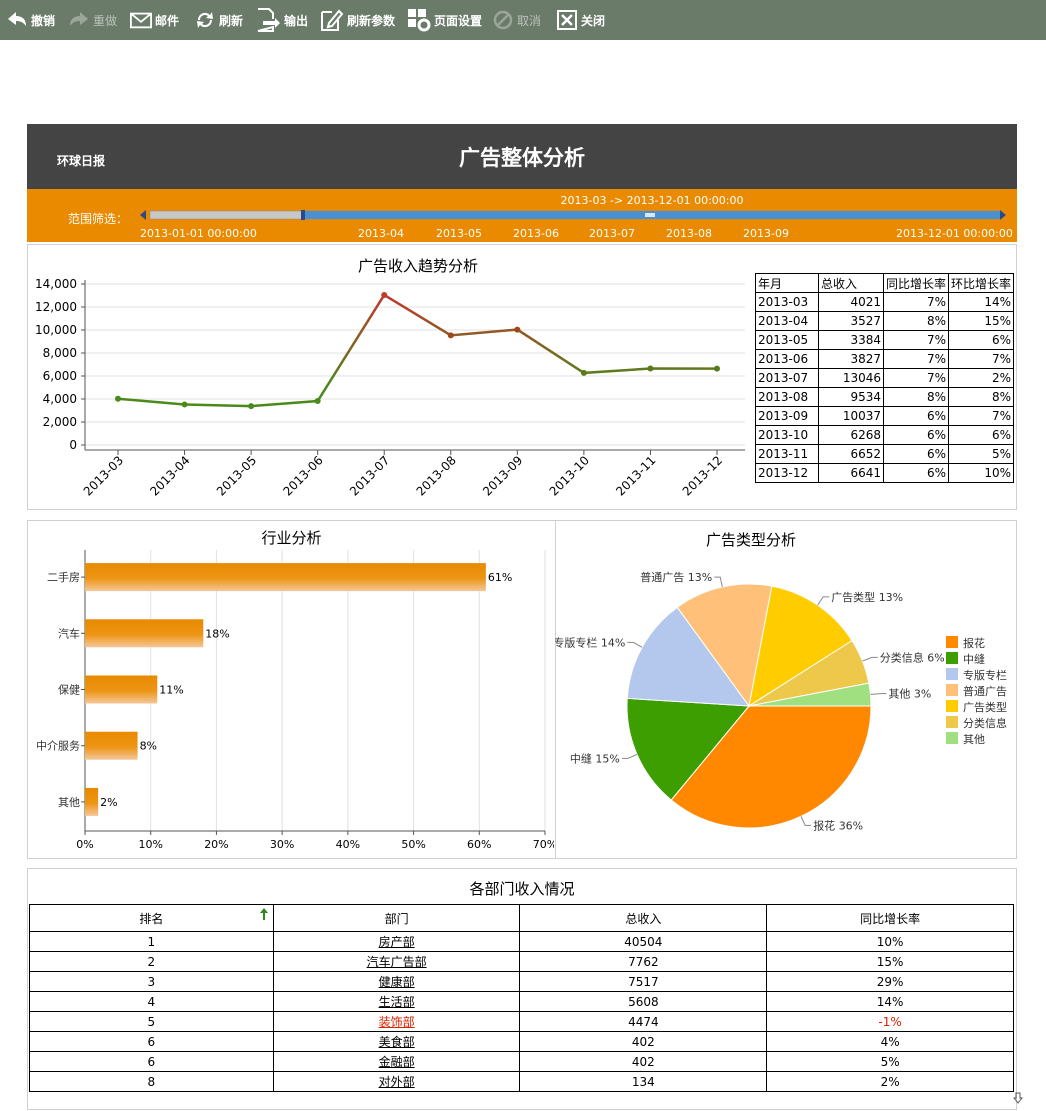 The width and height of the screenshot is (1046, 1111). Describe the element at coordinates (891, 597) in the screenshot. I see `slice-percent: 13%` at that location.